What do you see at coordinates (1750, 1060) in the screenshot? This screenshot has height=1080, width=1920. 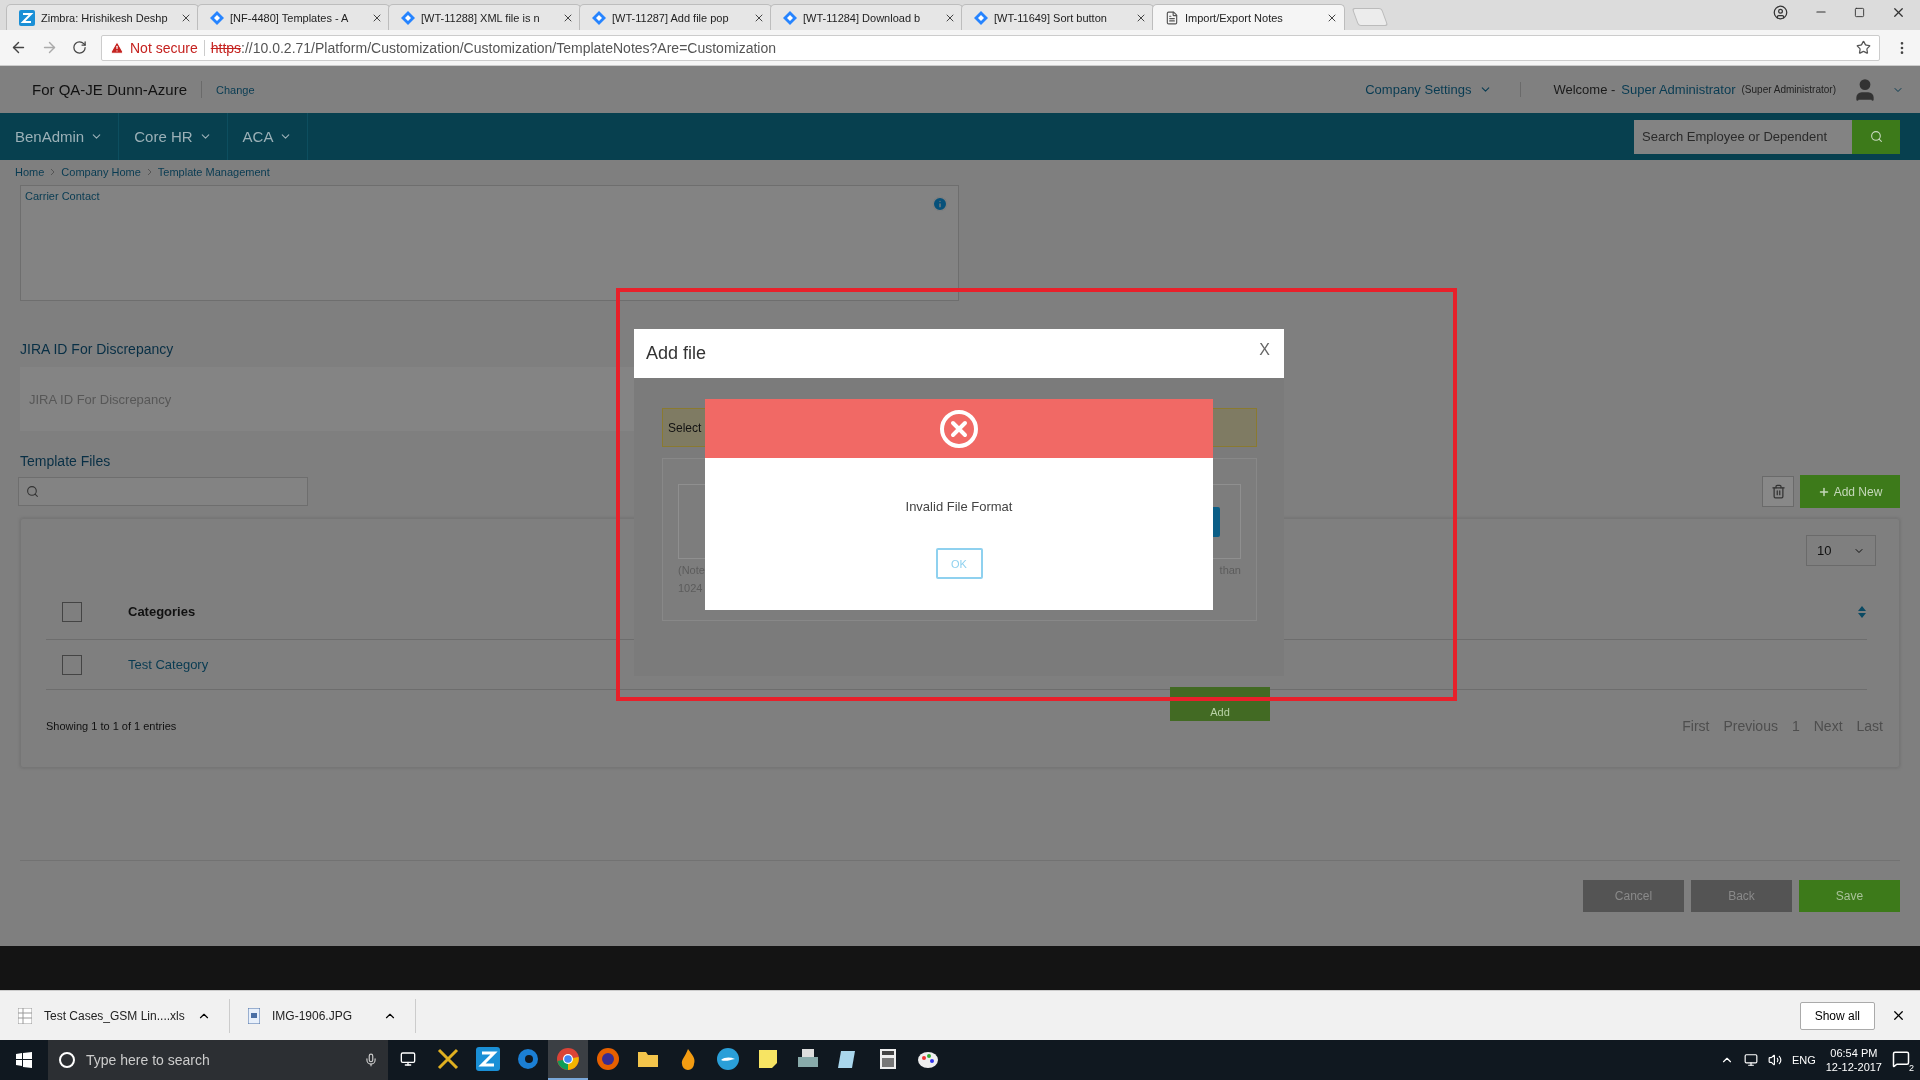 I see `network-icon` at bounding box center [1750, 1060].